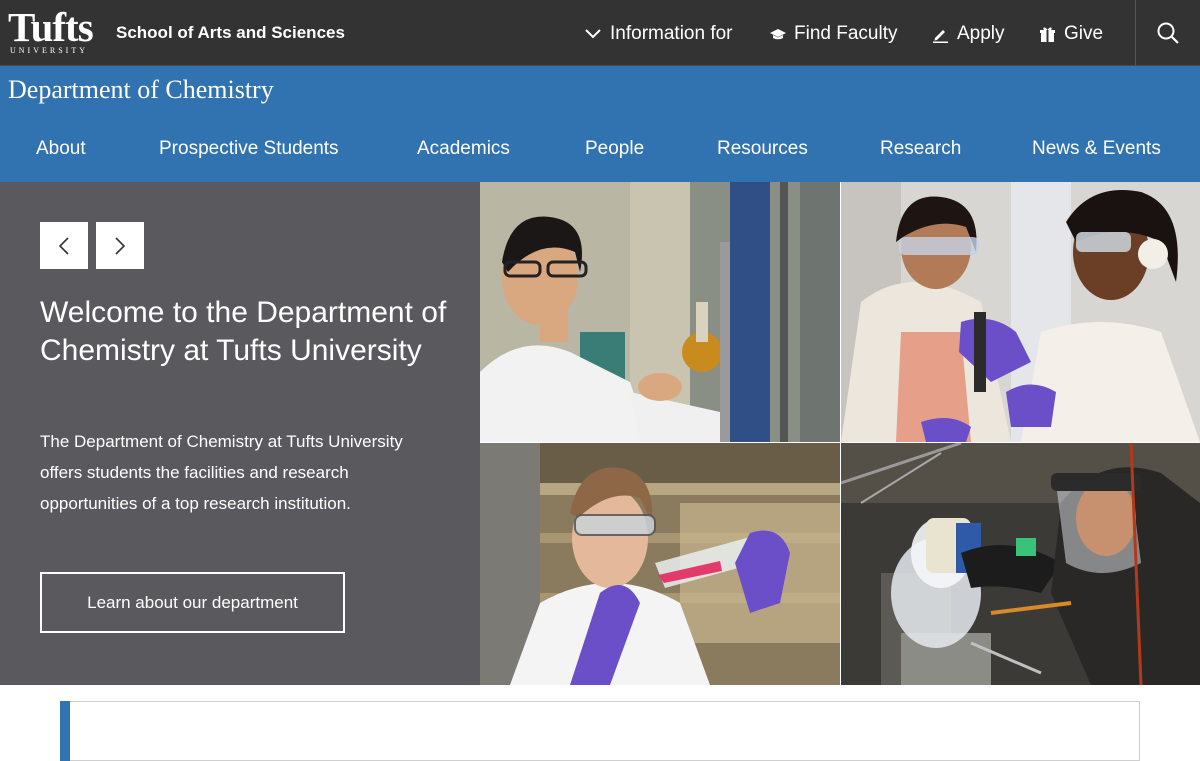  I want to click on find-faculty-link: Find Faculty, so click(833, 34).